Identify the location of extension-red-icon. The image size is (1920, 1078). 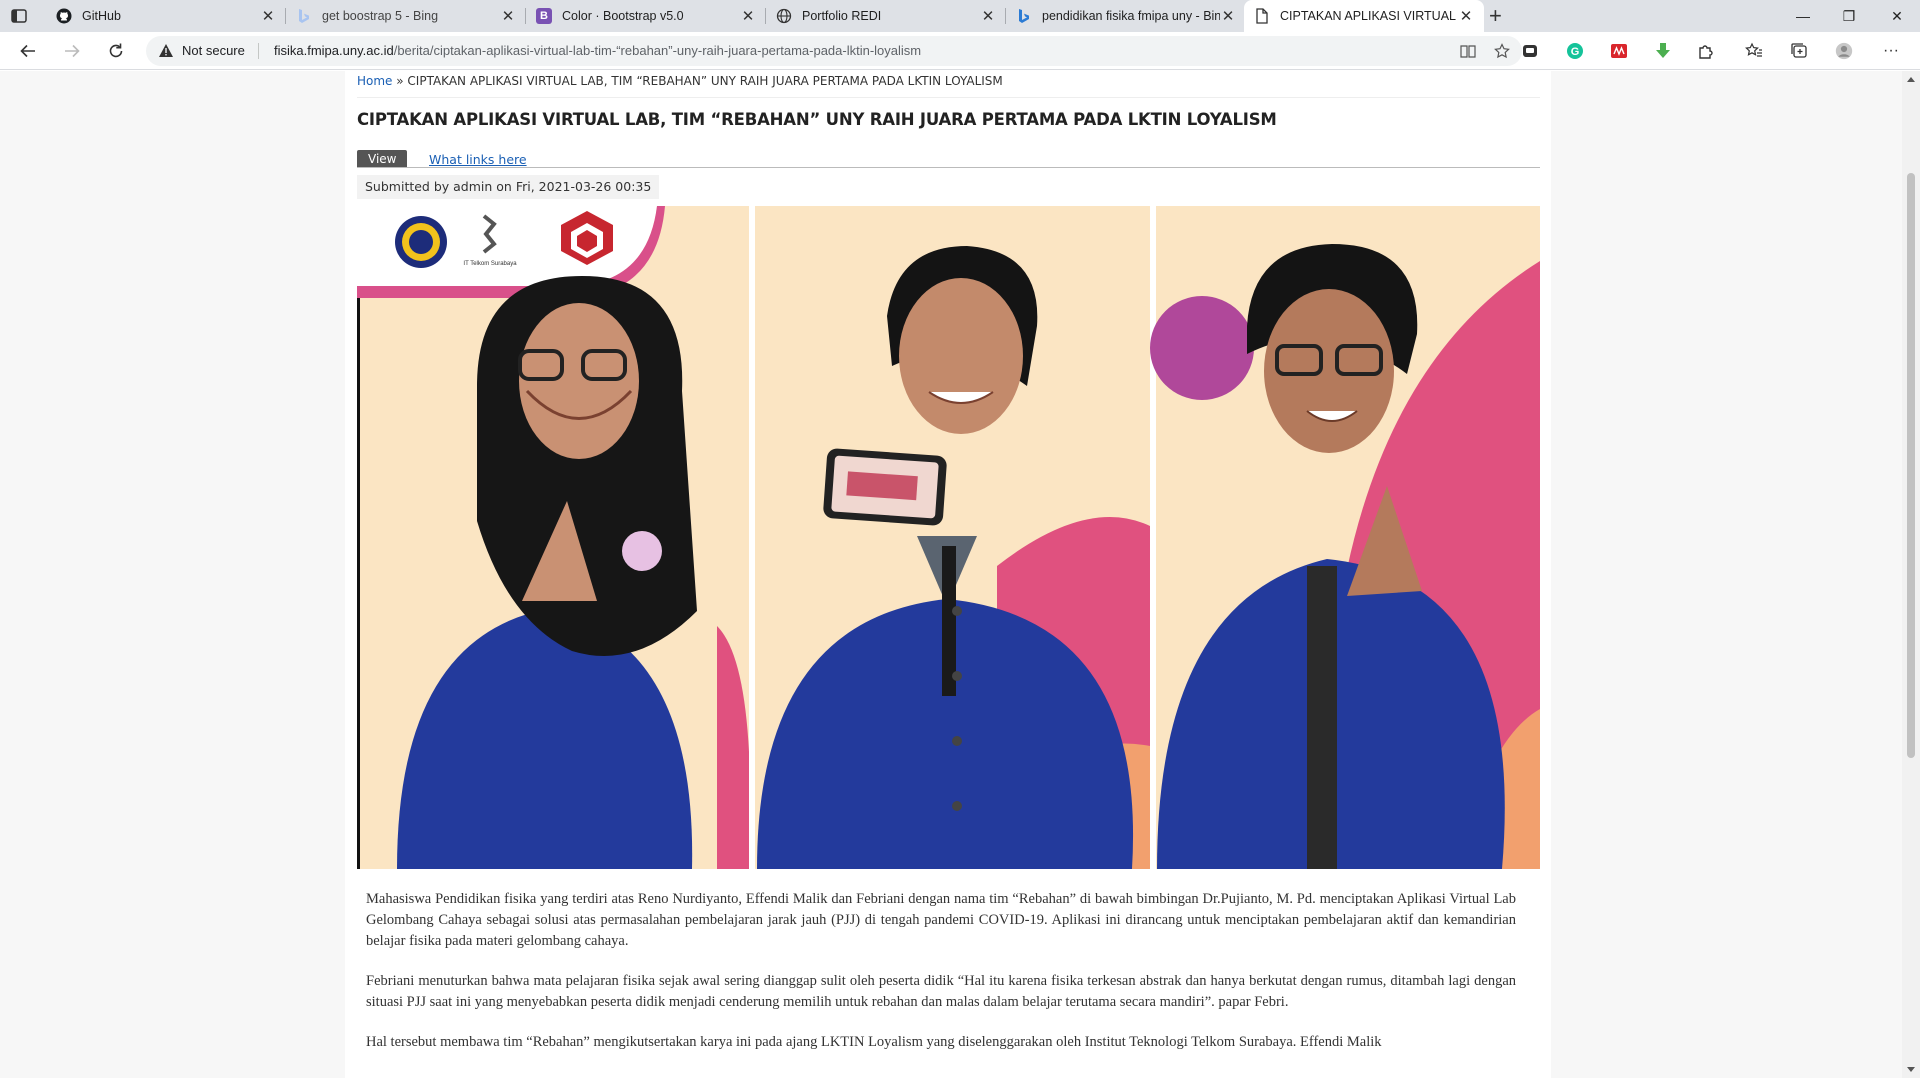
(1619, 51).